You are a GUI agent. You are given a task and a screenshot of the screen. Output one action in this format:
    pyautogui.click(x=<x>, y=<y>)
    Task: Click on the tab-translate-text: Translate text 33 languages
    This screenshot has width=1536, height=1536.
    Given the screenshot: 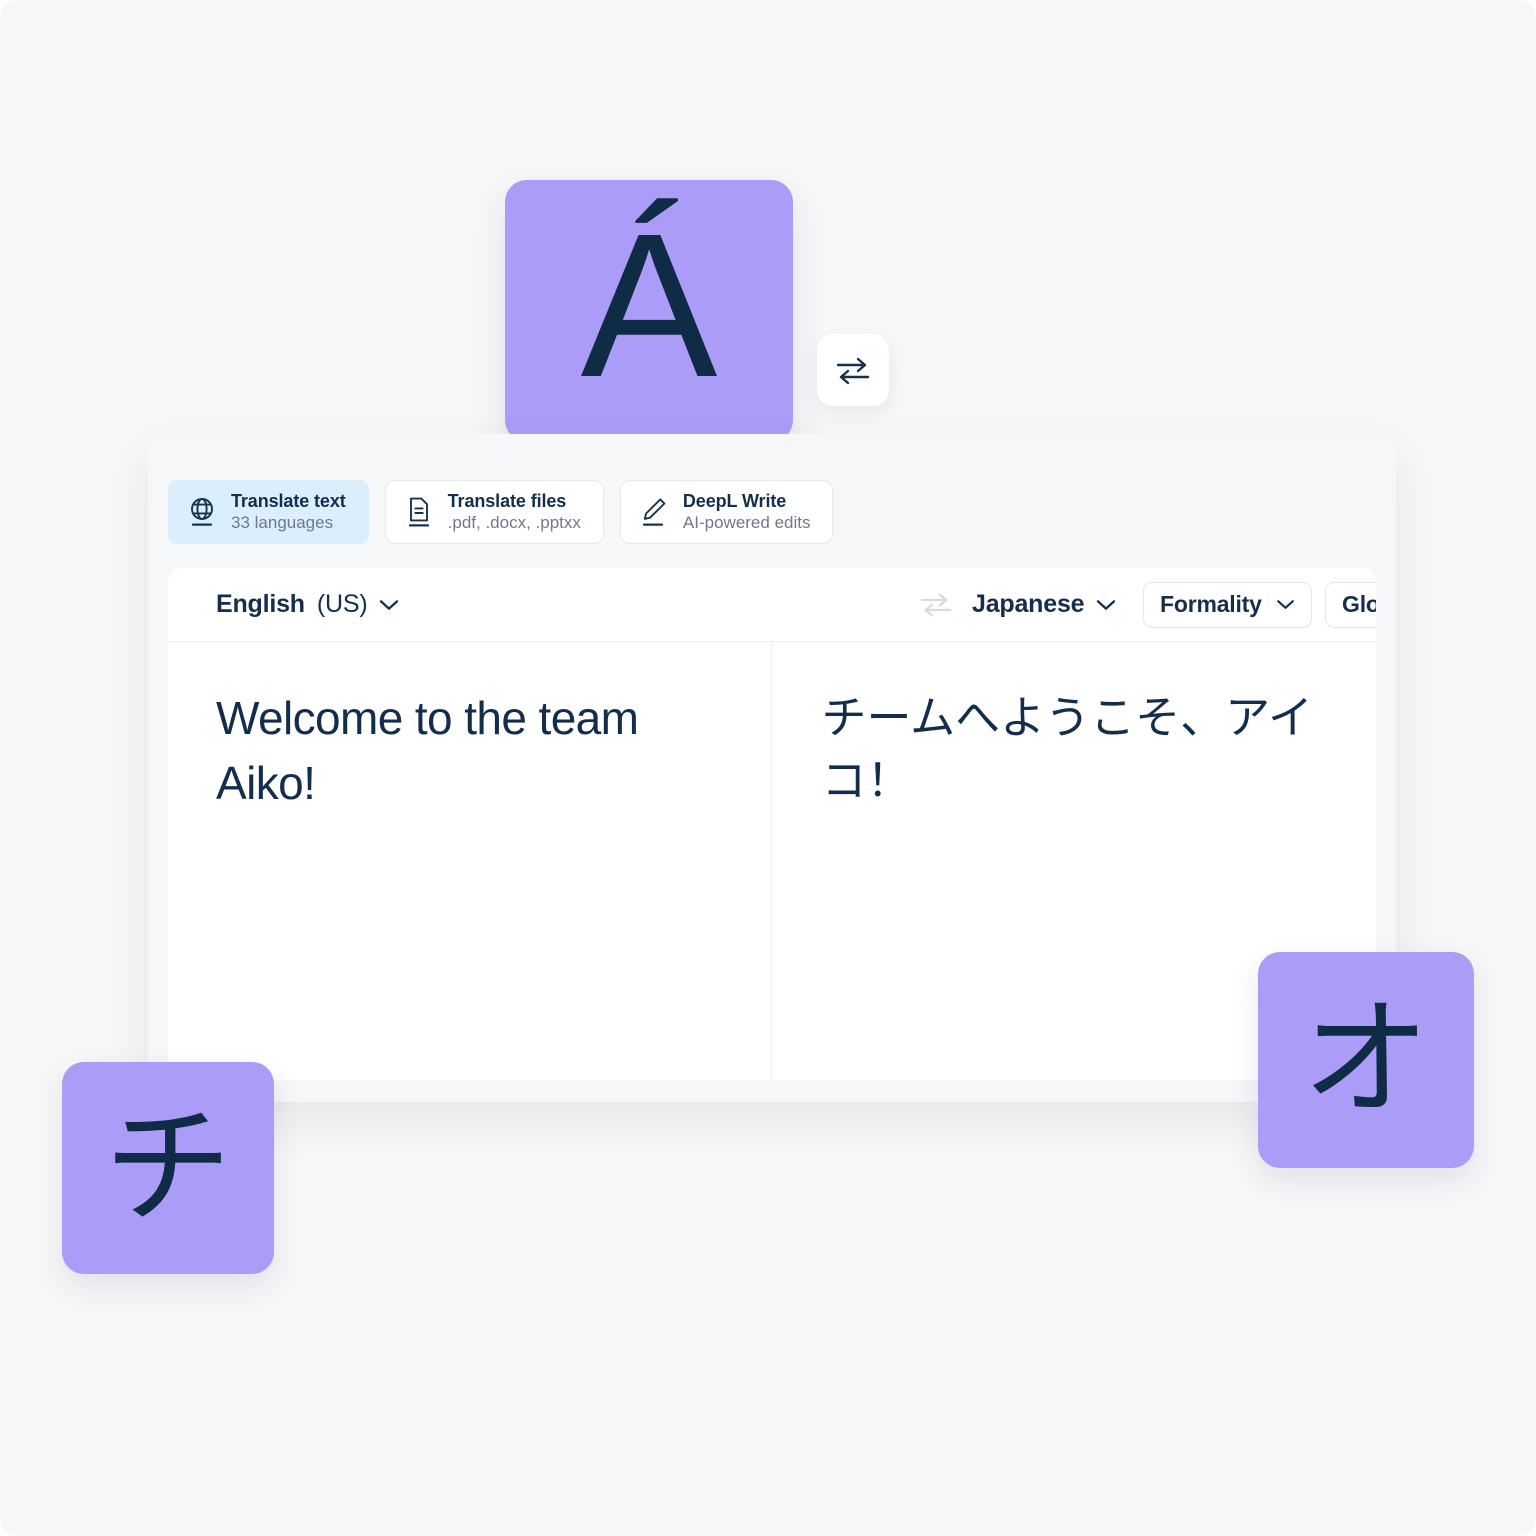 What is the action you would take?
    pyautogui.click(x=268, y=512)
    